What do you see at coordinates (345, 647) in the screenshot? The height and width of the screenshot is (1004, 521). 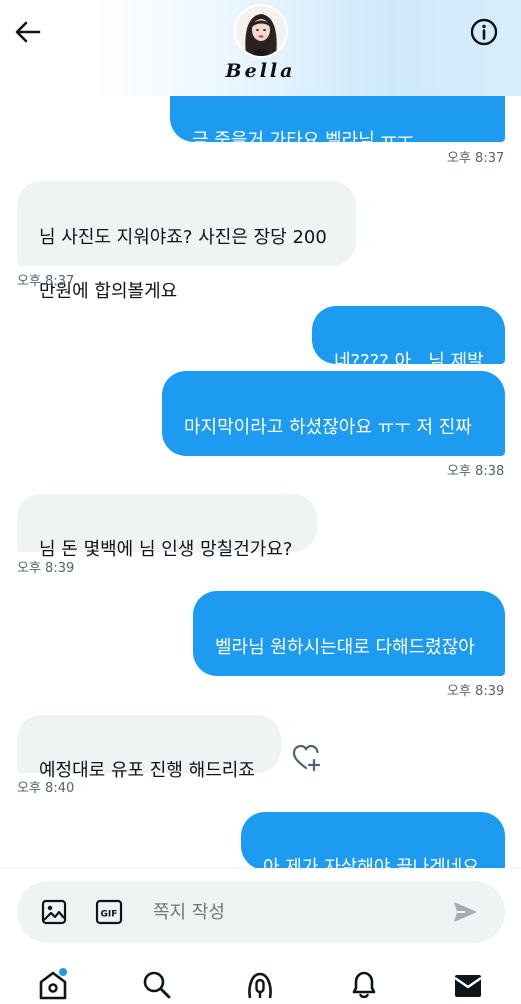 I see `message-text: 벨라님 원하시는대로 다해드렸잖아` at bounding box center [345, 647].